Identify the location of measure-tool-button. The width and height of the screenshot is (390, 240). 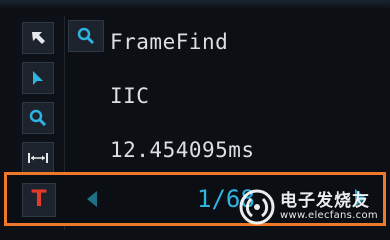
(38, 158).